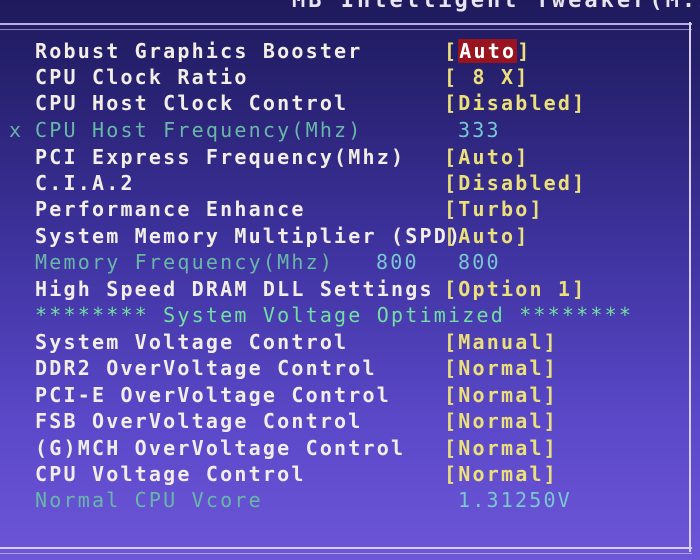 The width and height of the screenshot is (700, 560). I want to click on setting-label: DDR2 OverVoltage Control, so click(206, 368).